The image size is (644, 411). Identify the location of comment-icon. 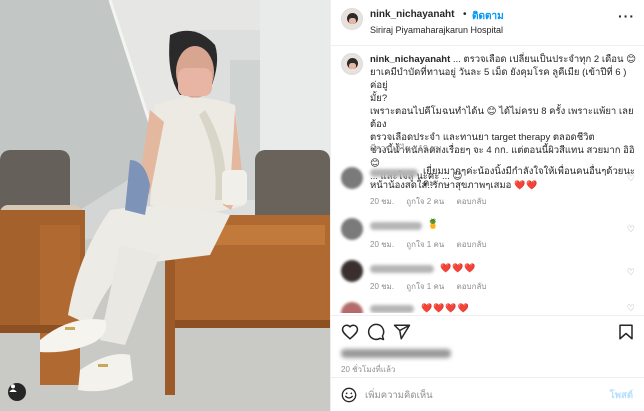
(376, 332).